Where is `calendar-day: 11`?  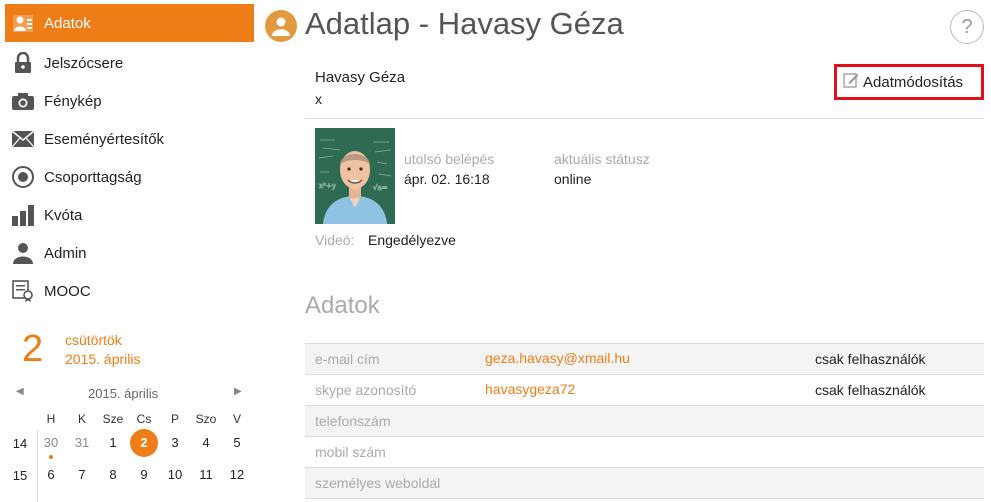 calendar-day: 11 is located at coordinates (206, 475).